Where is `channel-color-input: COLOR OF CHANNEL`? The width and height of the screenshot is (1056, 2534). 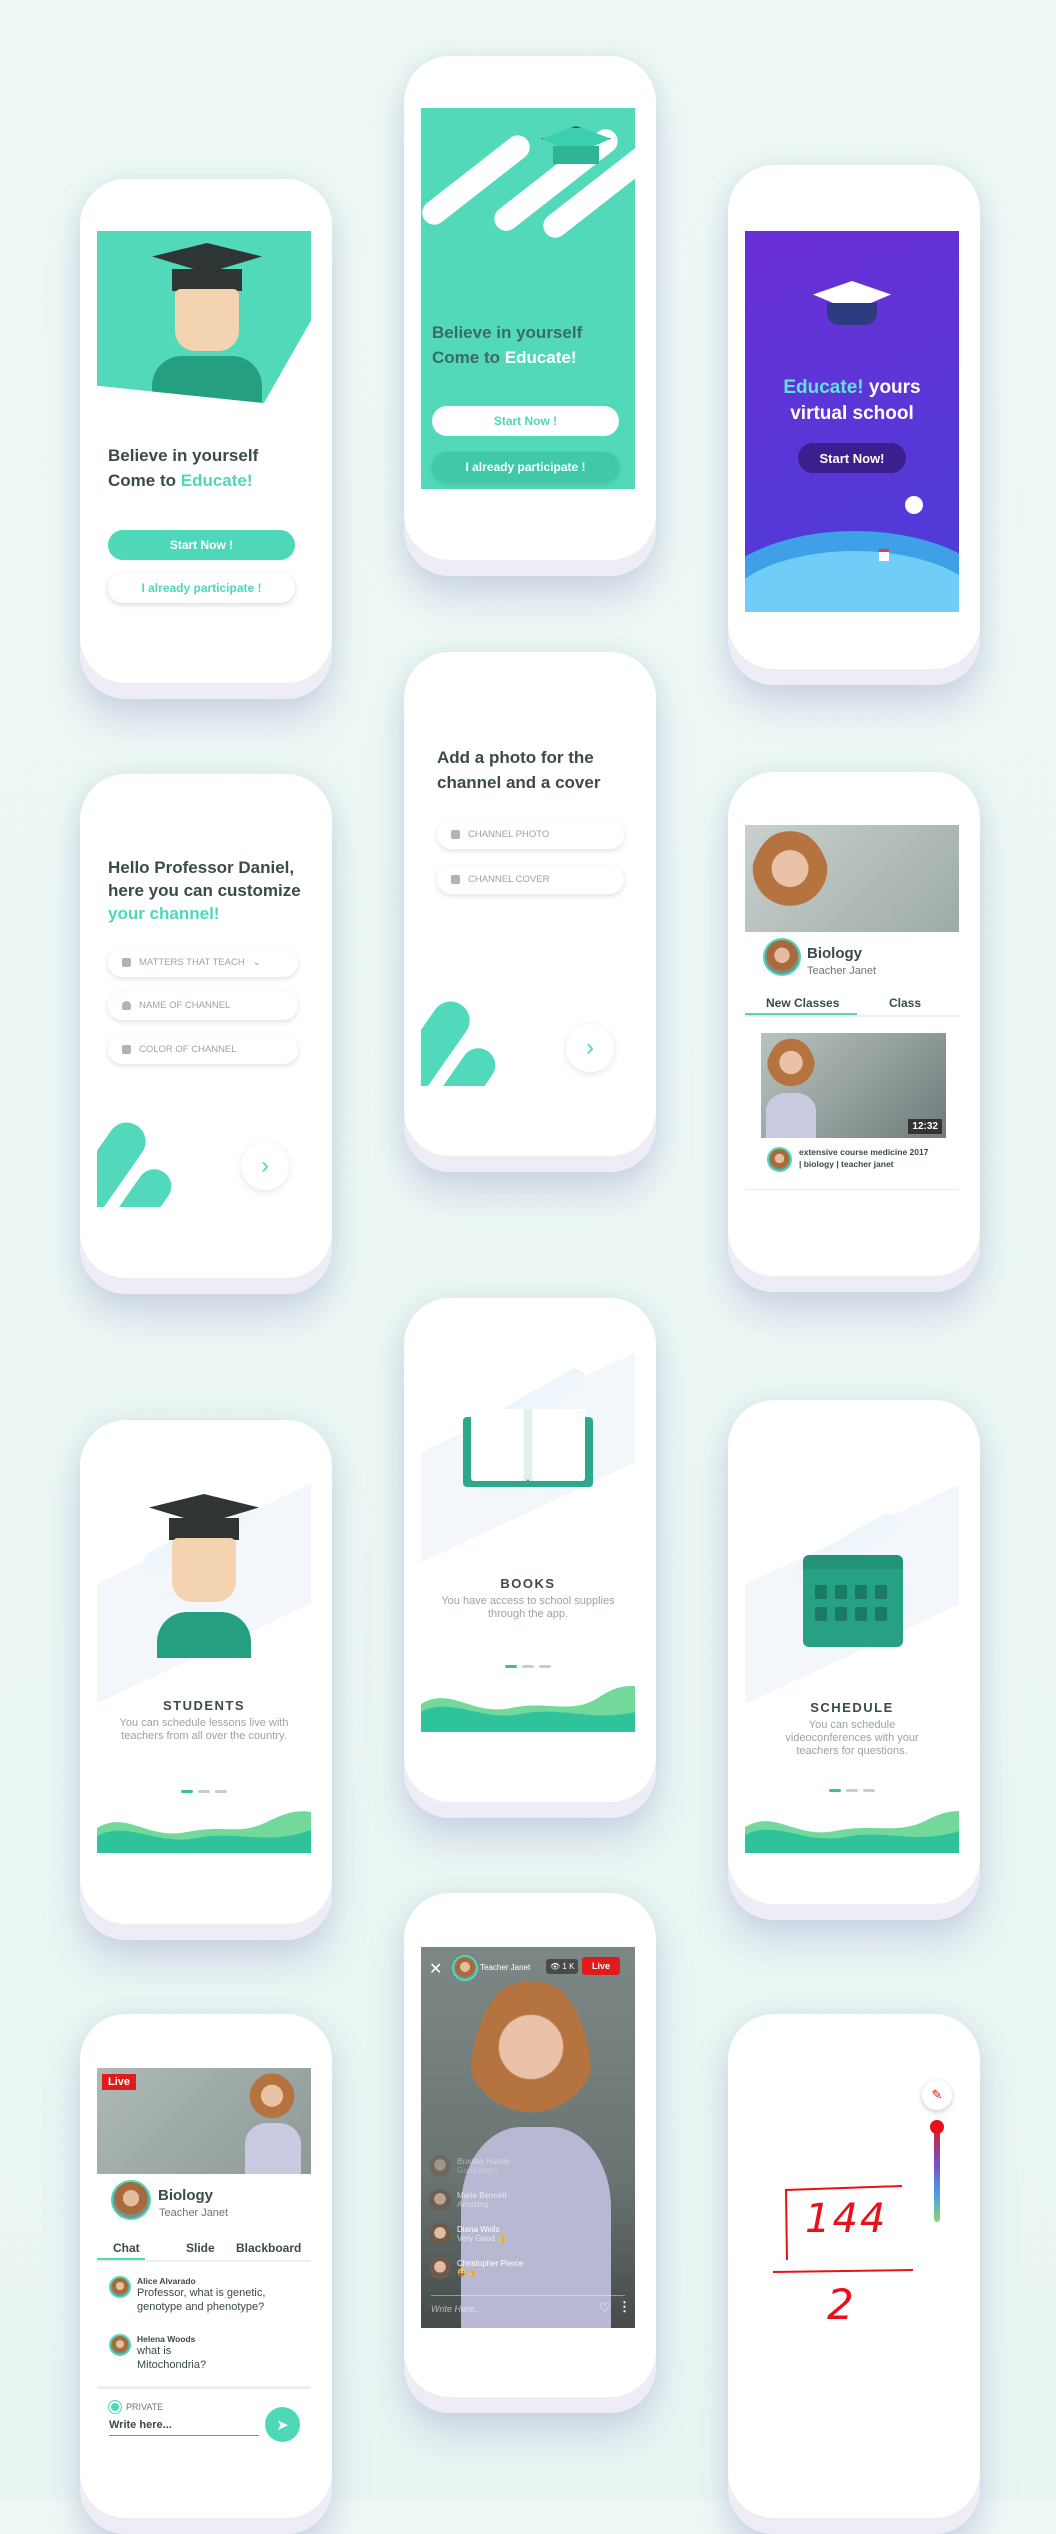
channel-color-input: COLOR OF CHANNEL is located at coordinates (203, 1049).